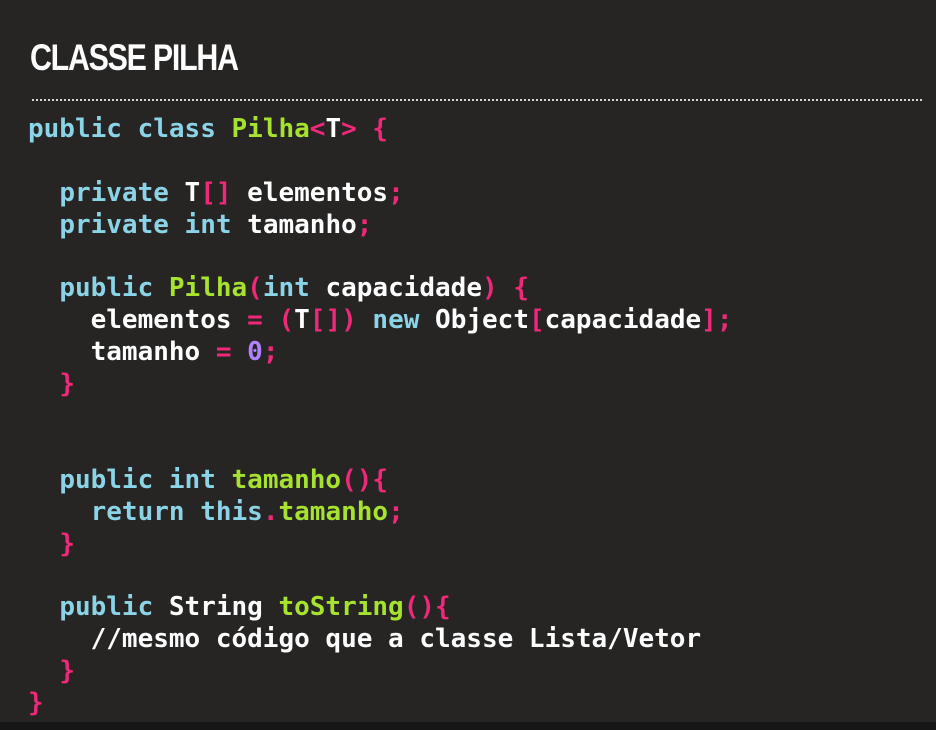 The height and width of the screenshot is (730, 936). I want to click on punctuation-token: []), so click(333, 320).